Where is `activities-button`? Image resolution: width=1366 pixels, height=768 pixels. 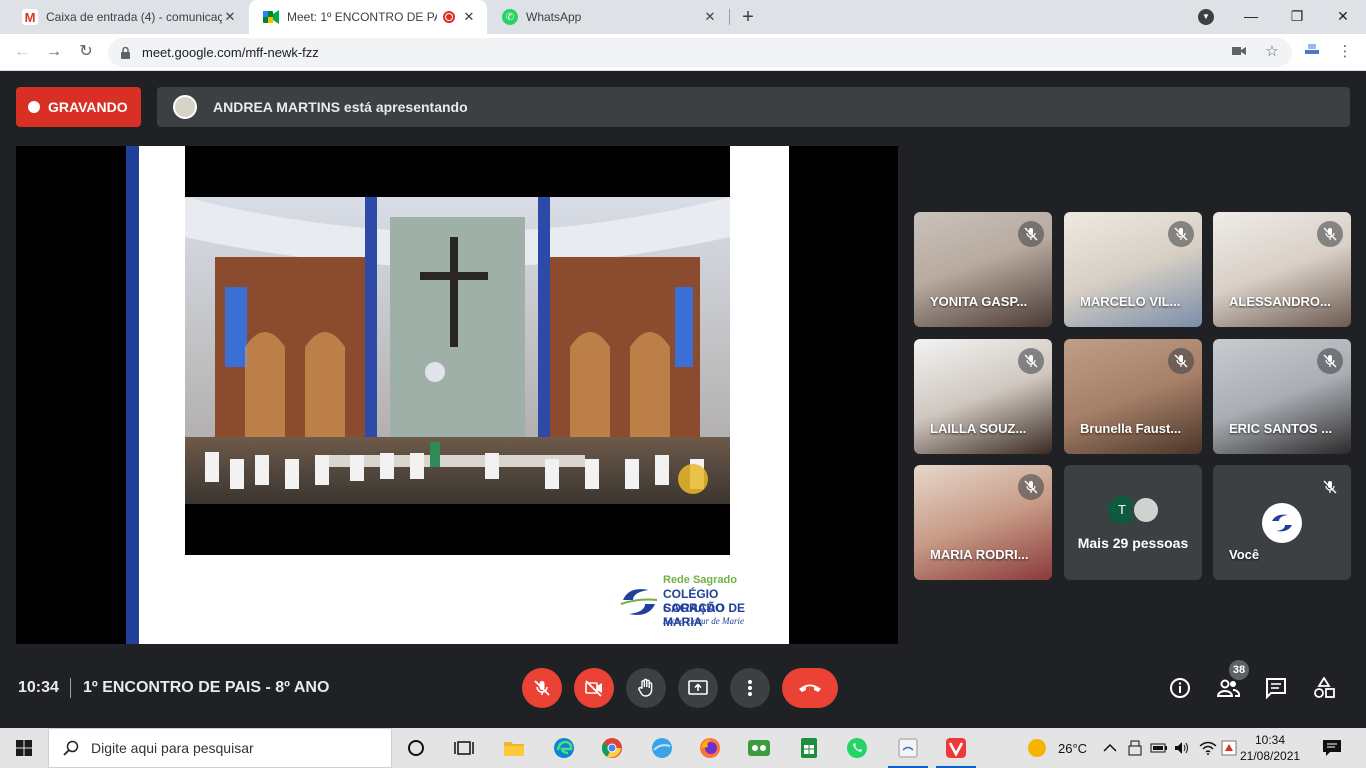 activities-button is located at coordinates (1324, 688).